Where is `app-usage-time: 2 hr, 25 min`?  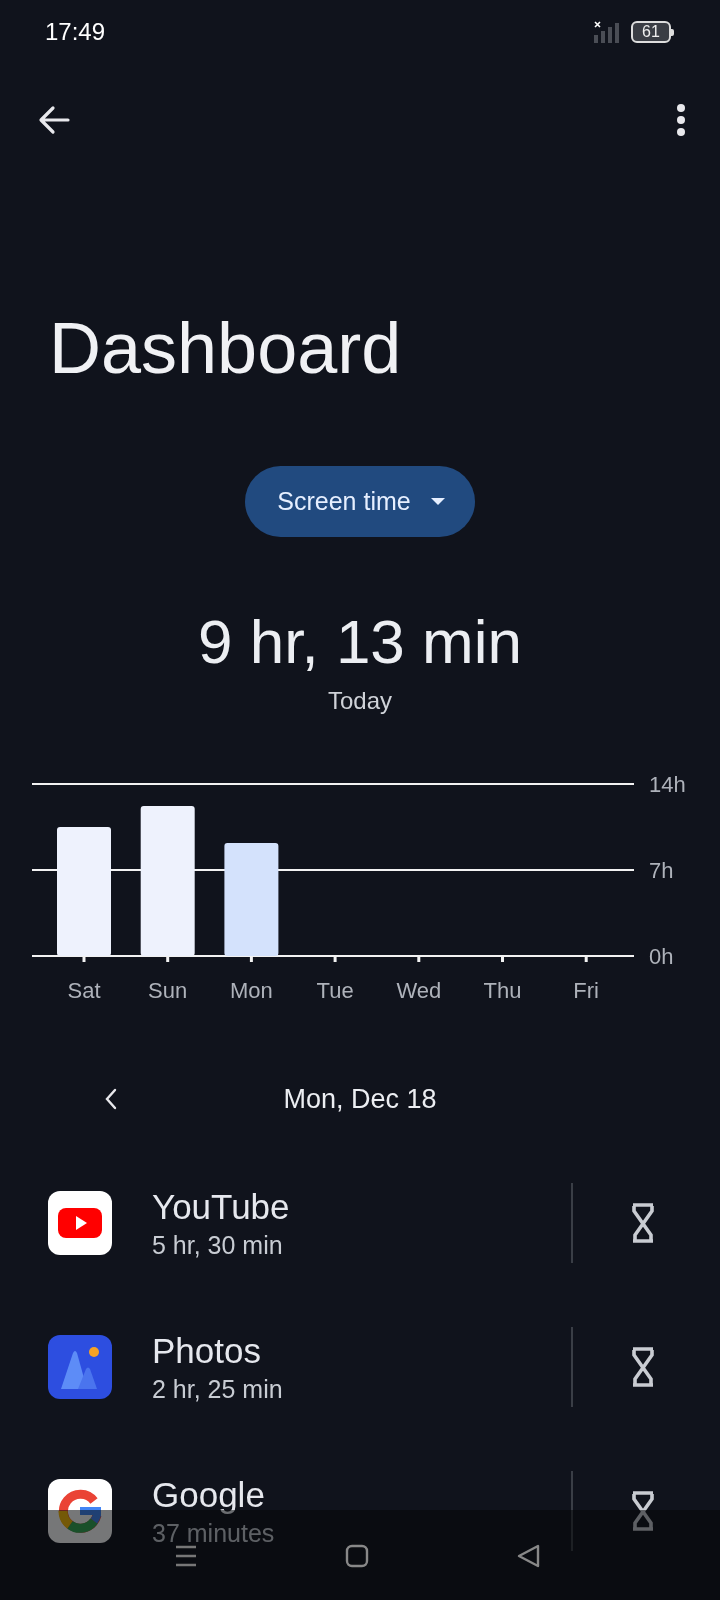
app-usage-time: 2 hr, 25 min is located at coordinates (218, 1389).